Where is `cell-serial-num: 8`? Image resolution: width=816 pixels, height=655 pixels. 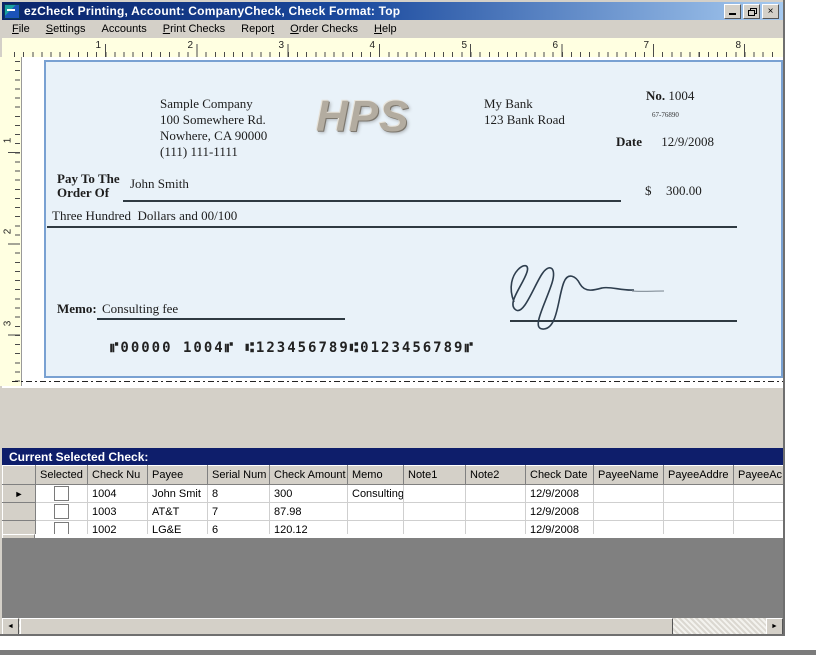 cell-serial-num: 8 is located at coordinates (238, 493).